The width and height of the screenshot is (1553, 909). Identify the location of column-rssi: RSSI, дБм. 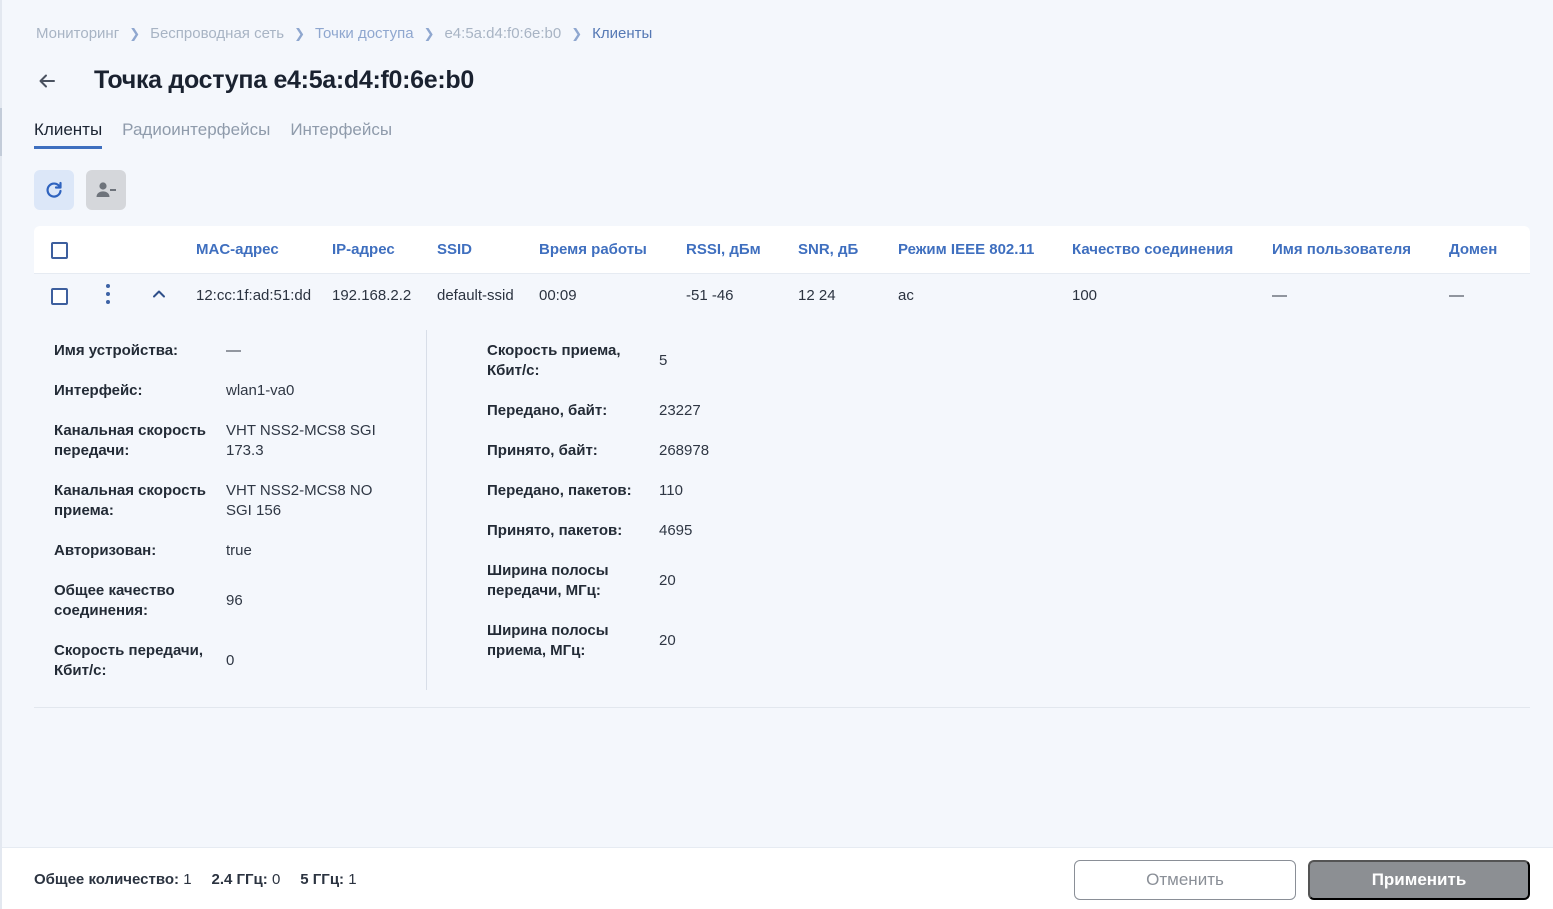
(723, 249).